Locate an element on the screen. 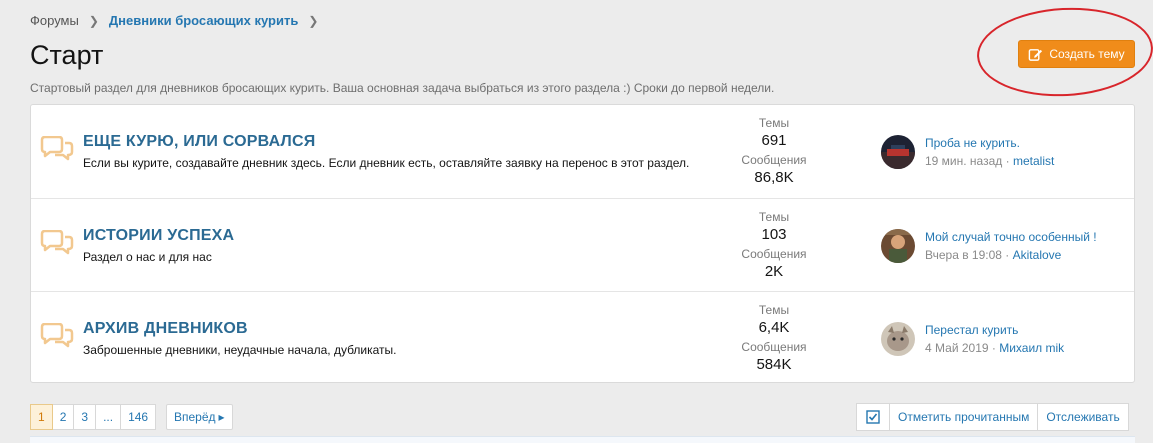 This screenshot has width=1153, height=443. last-post-meta: Вчера в 19:08 · Akitalove is located at coordinates (993, 255).